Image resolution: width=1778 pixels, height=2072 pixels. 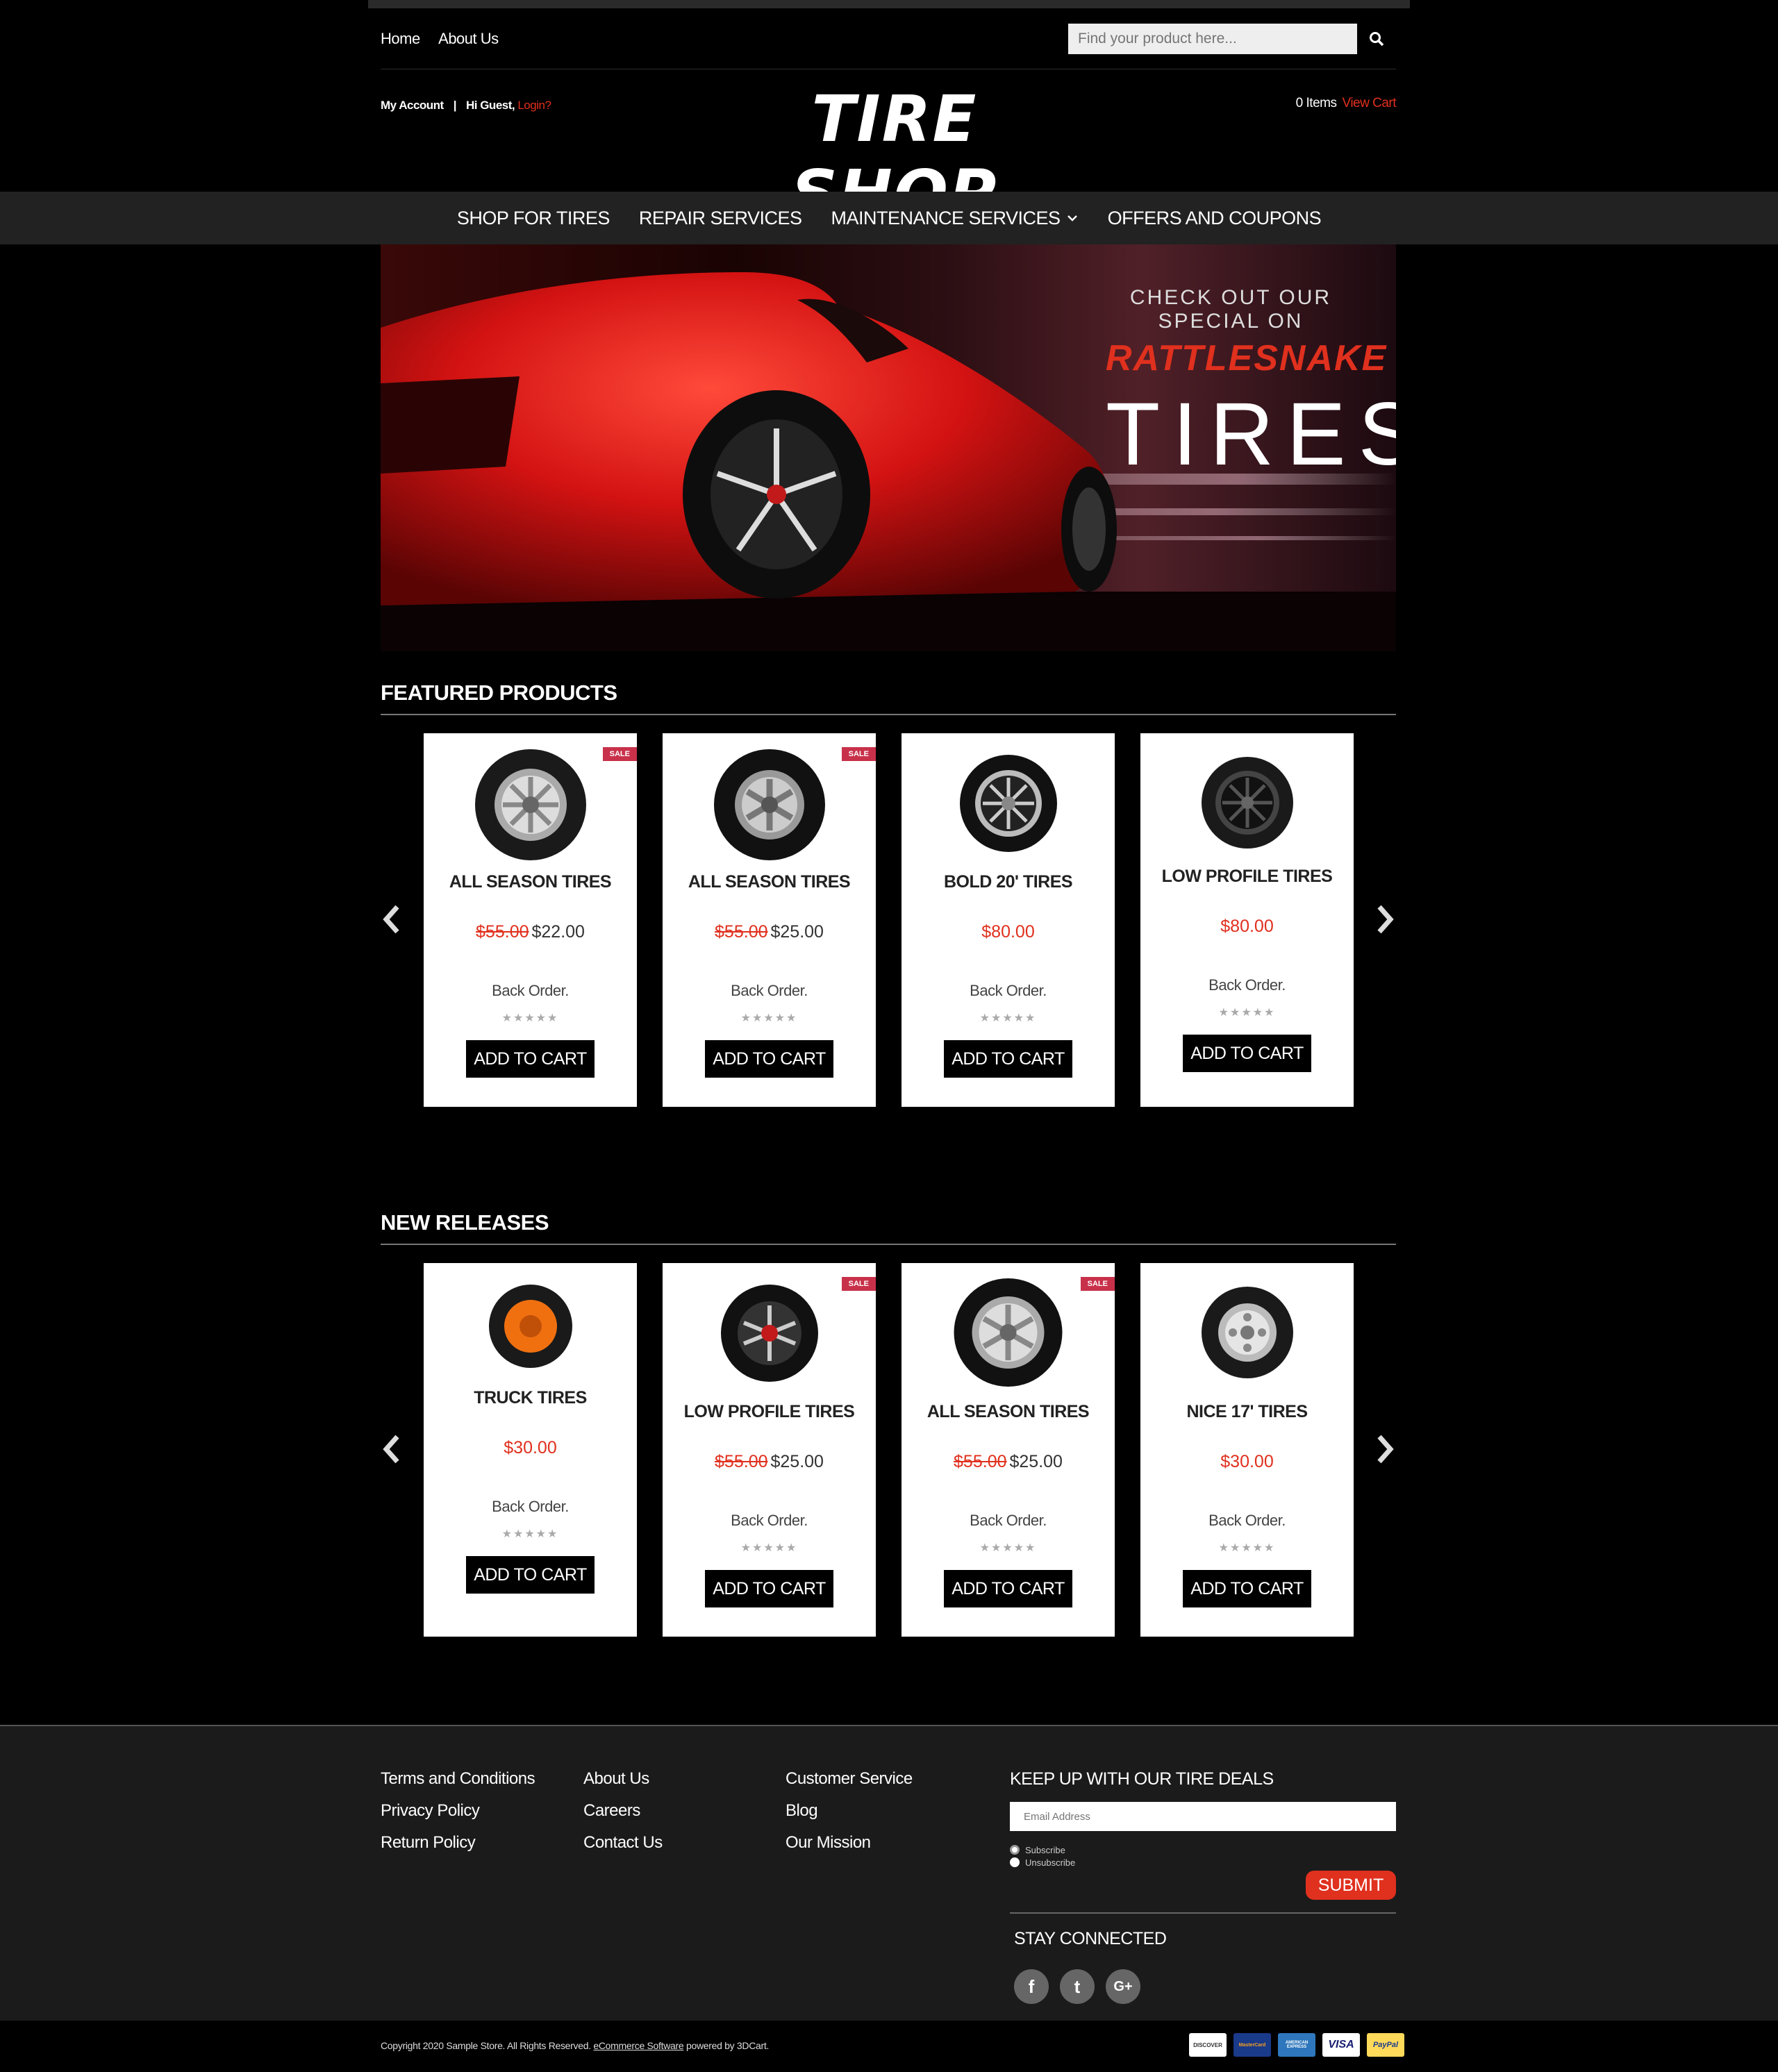 What do you see at coordinates (638, 2046) in the screenshot?
I see `ecommerce-software-link: eCommerce Software` at bounding box center [638, 2046].